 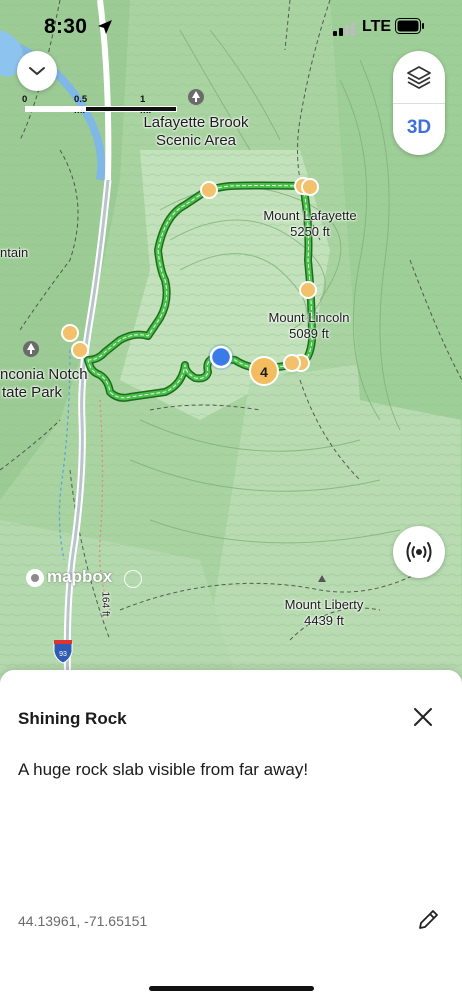 I want to click on status-bar: 8:30 LTE, so click(x=231, y=27).